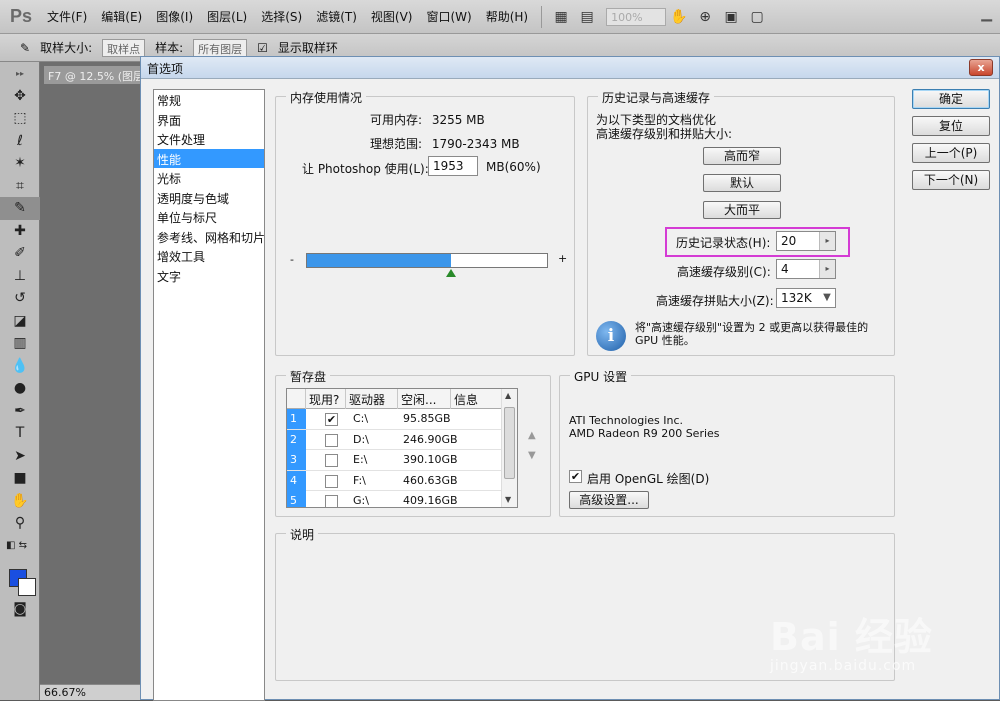 The height and width of the screenshot is (701, 1000). What do you see at coordinates (806, 241) in the screenshot?
I see `history-states-stepper: 20 ▸` at bounding box center [806, 241].